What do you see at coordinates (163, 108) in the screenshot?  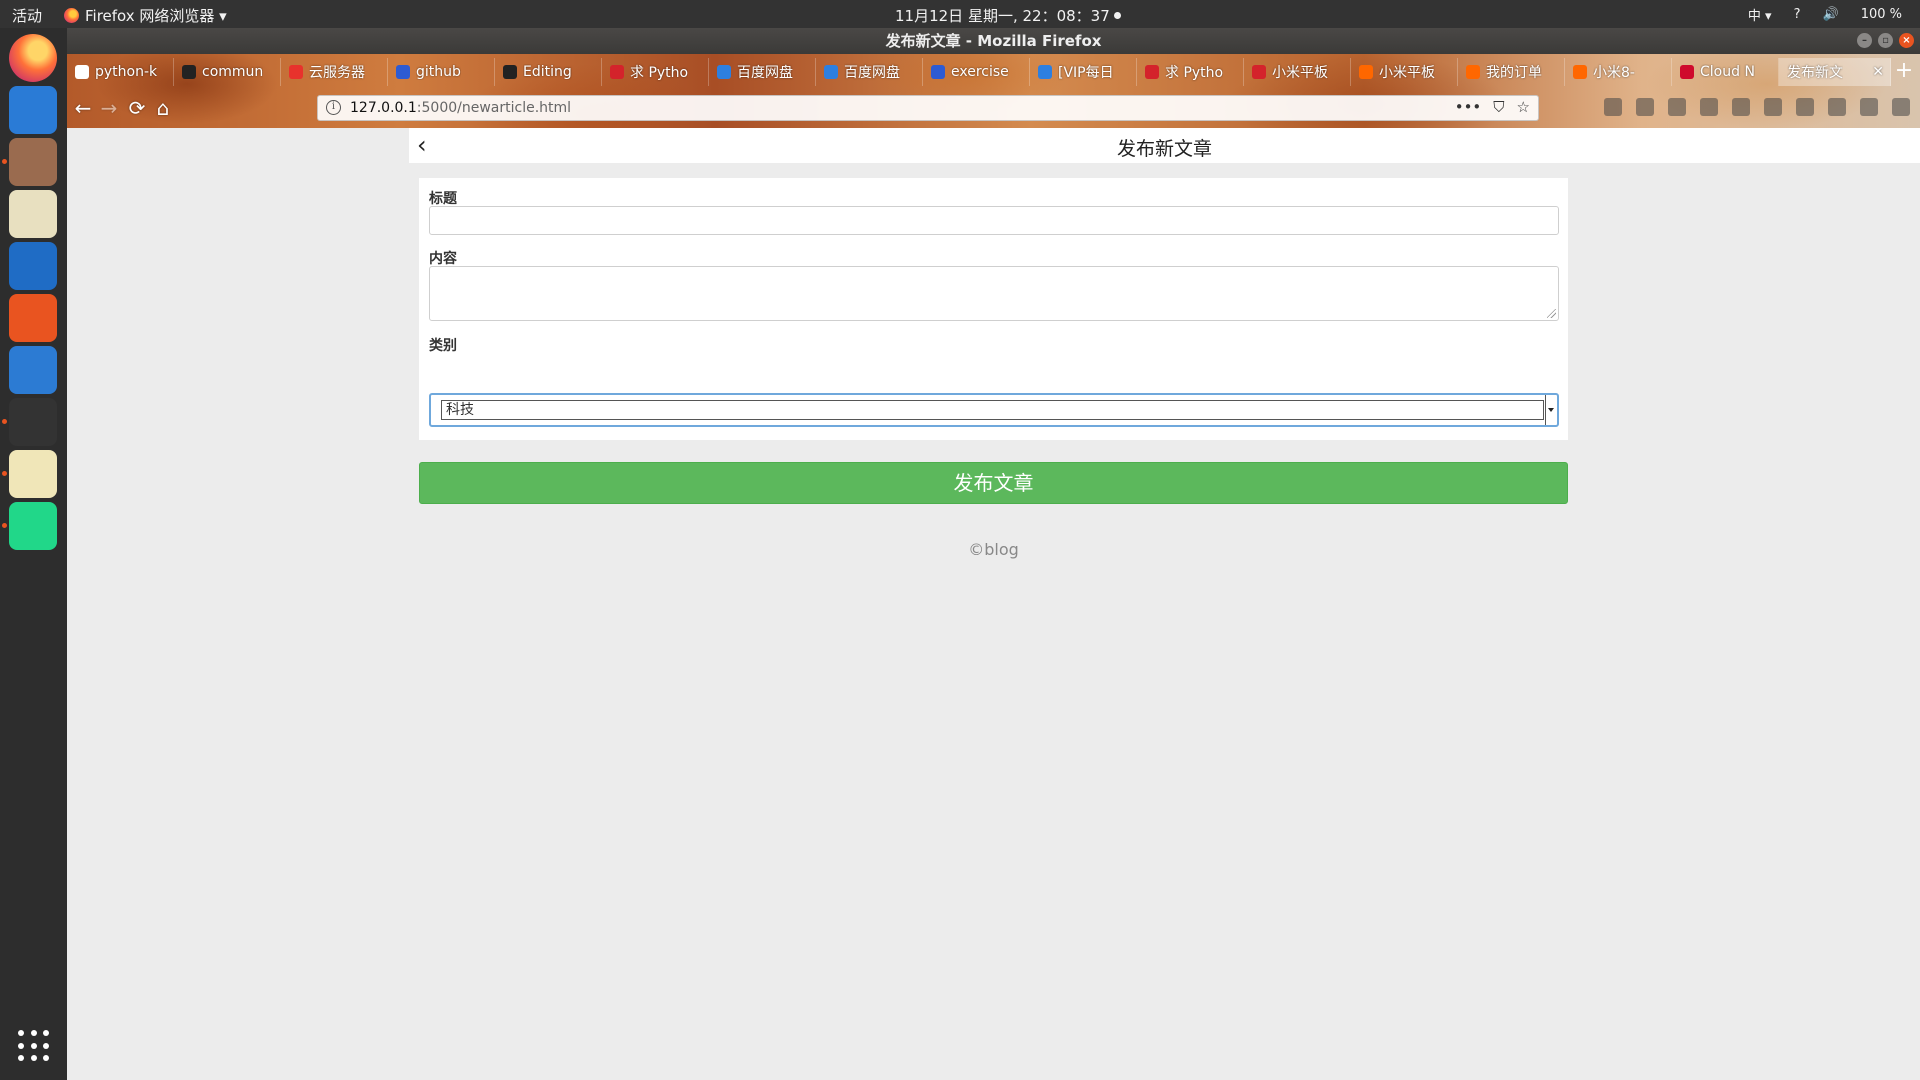 I see `home-icon: ⌂` at bounding box center [163, 108].